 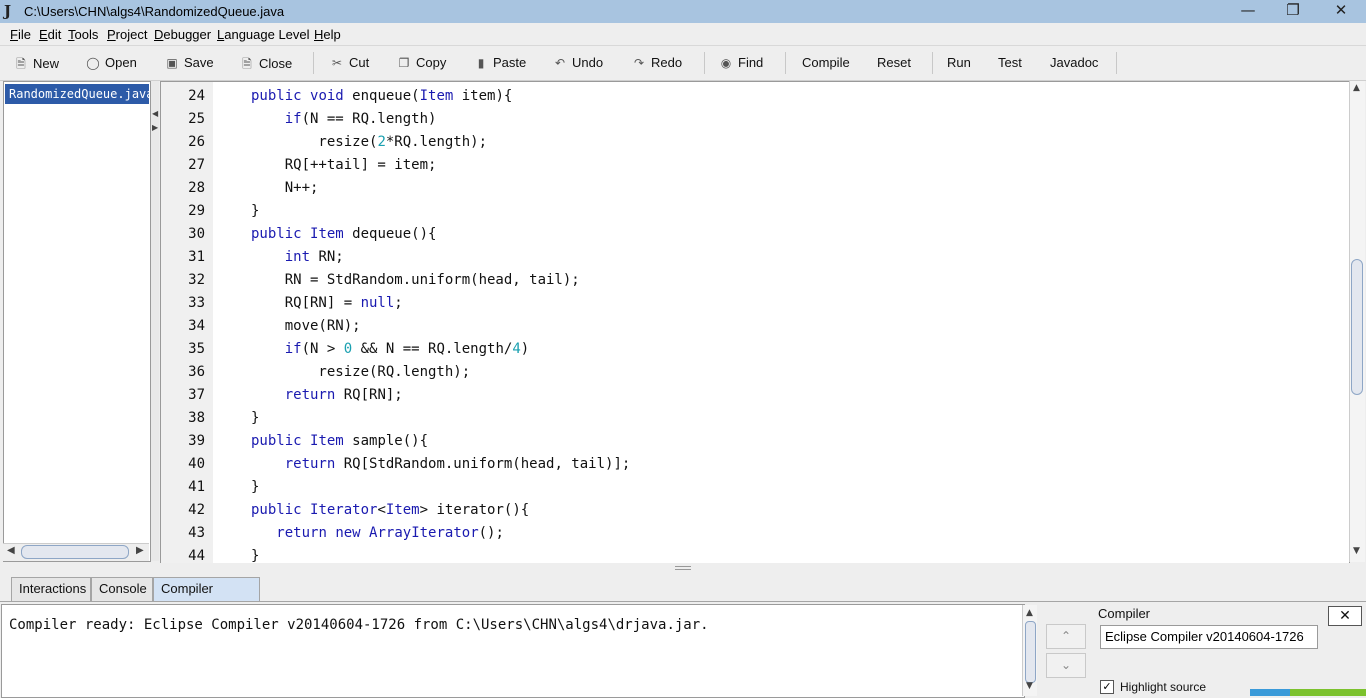 I want to click on previous-error-button: ⌃, so click(x=1066, y=636).